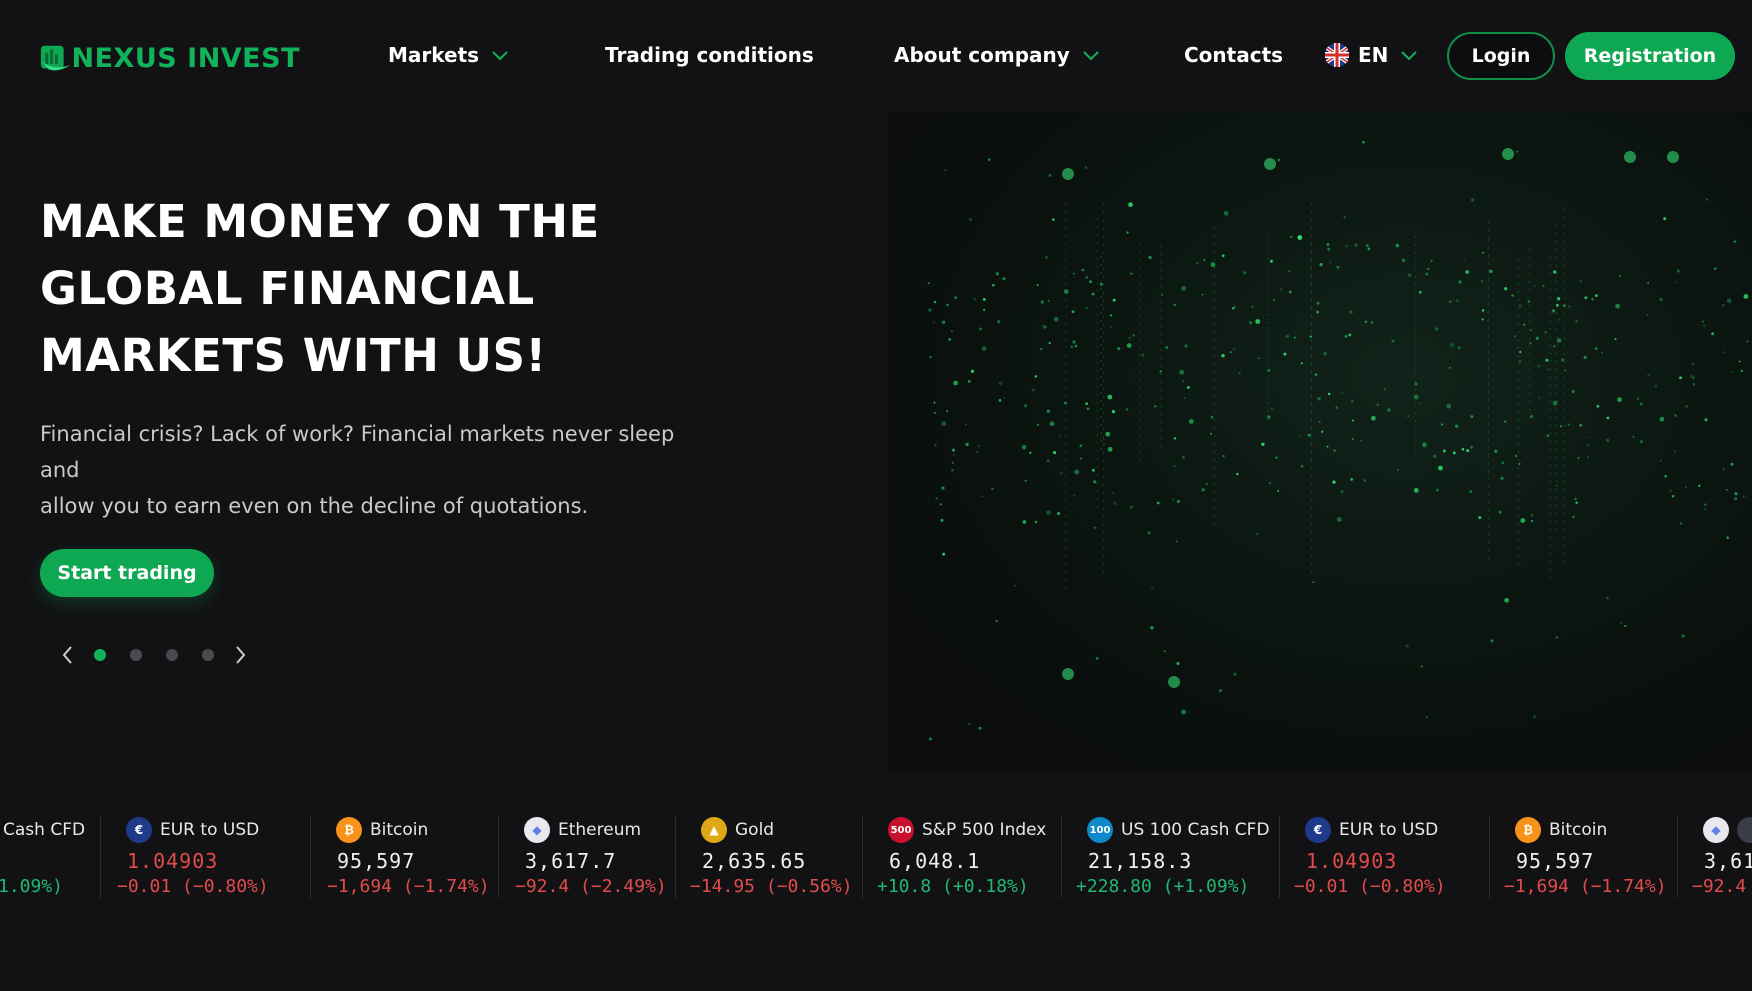 The image size is (1752, 991). I want to click on ticker-name: US 100 Cash CFD, so click(1195, 830).